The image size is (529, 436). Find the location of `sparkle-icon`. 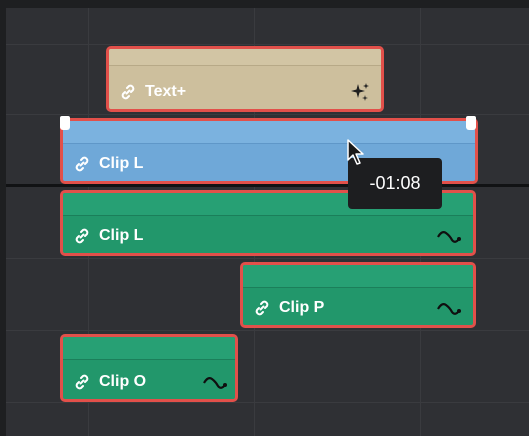

sparkle-icon is located at coordinates (360, 92).